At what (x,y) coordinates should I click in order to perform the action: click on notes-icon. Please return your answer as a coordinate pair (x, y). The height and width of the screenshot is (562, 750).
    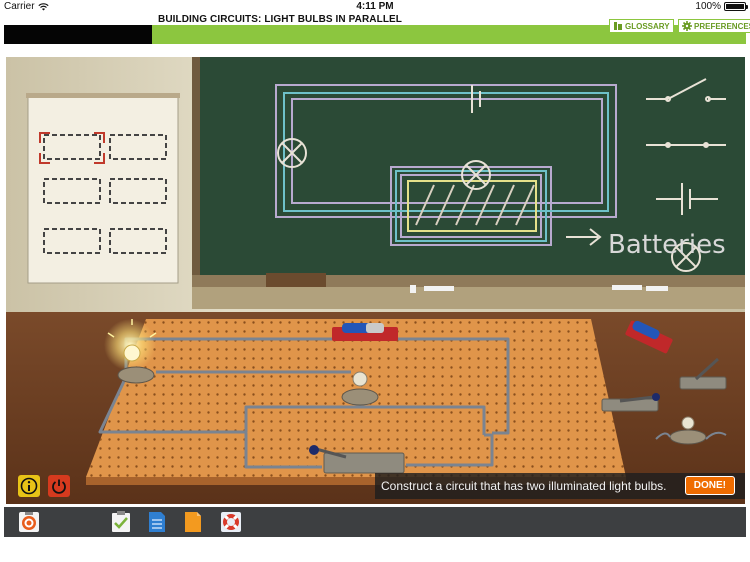
    Looking at the image, I should click on (157, 522).